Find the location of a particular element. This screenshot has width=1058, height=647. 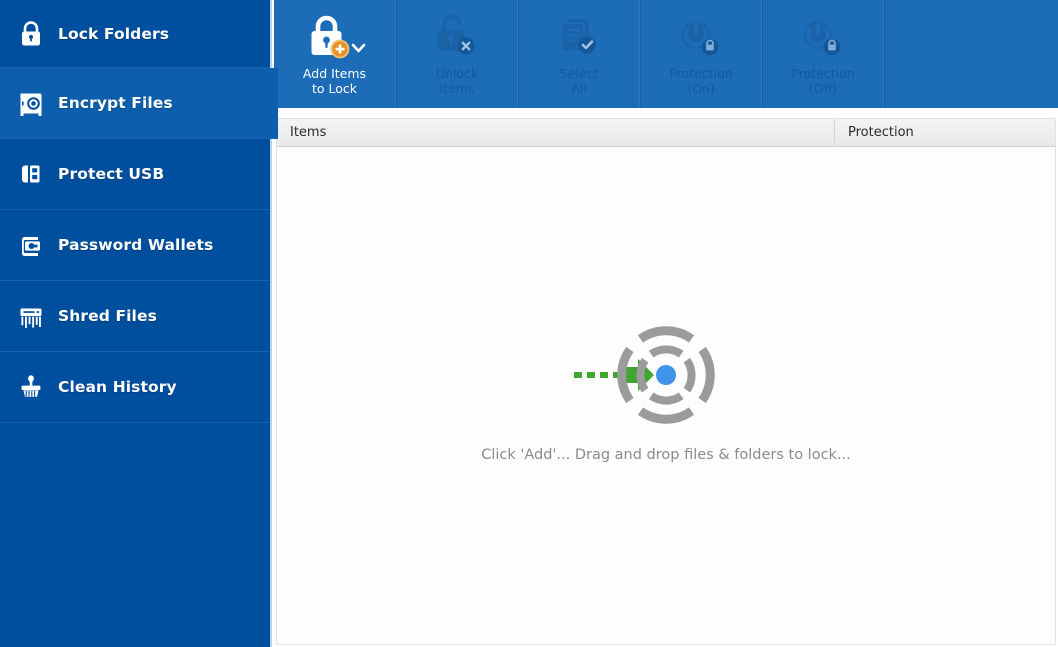

protection-on-button: Protection (On) is located at coordinates (701, 54).